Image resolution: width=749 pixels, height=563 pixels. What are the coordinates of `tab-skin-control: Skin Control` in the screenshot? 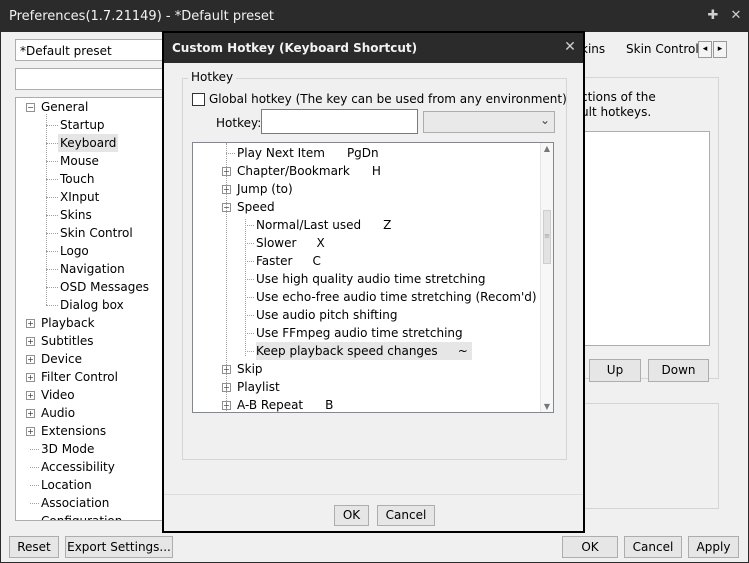 It's located at (662, 49).